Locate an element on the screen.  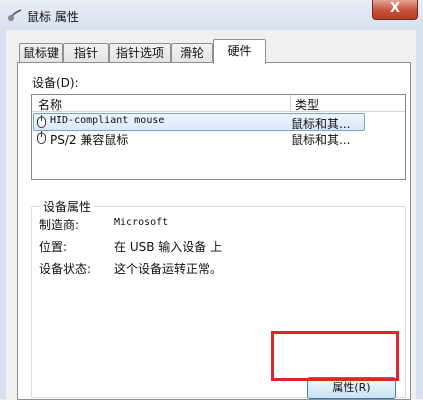
tab-buttons: 鼠标键 is located at coordinates (41, 53).